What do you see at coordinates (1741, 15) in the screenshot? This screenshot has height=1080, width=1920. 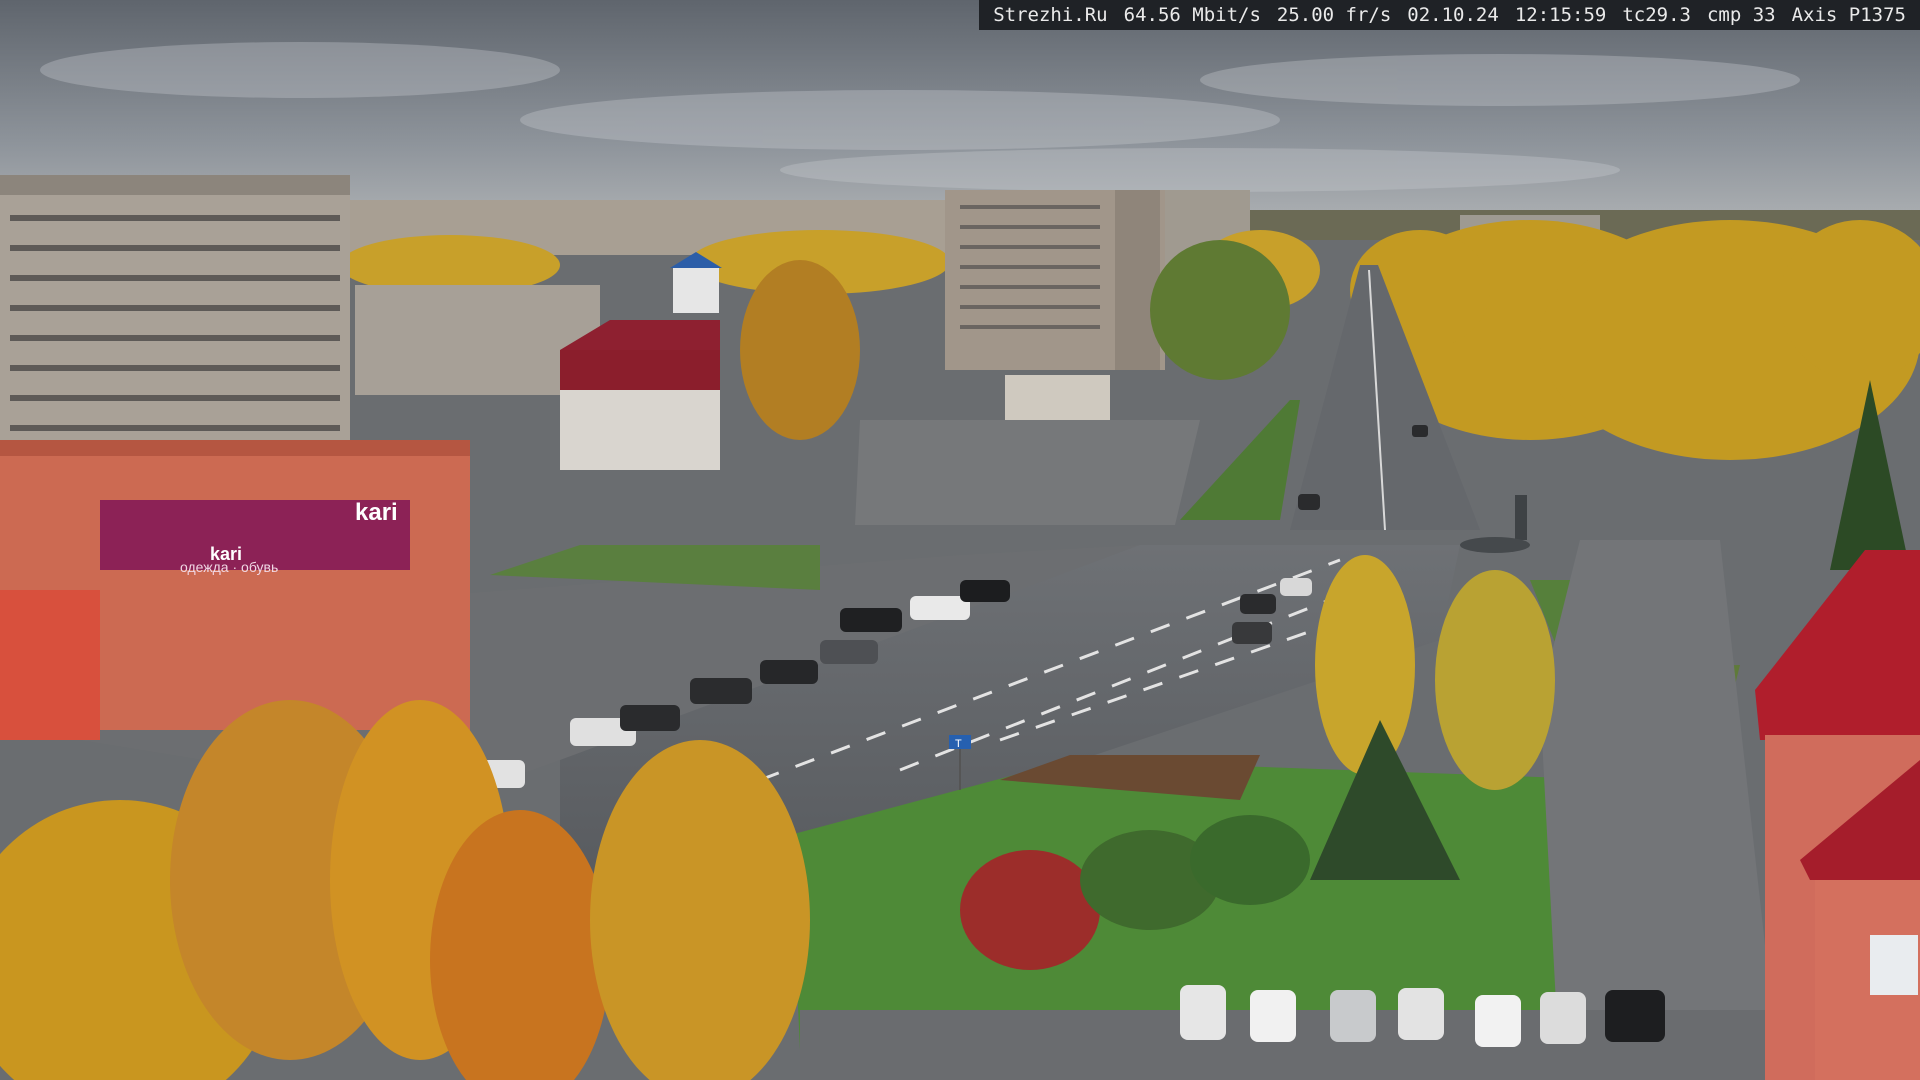 I see `overlay-cmp: cmp 33` at bounding box center [1741, 15].